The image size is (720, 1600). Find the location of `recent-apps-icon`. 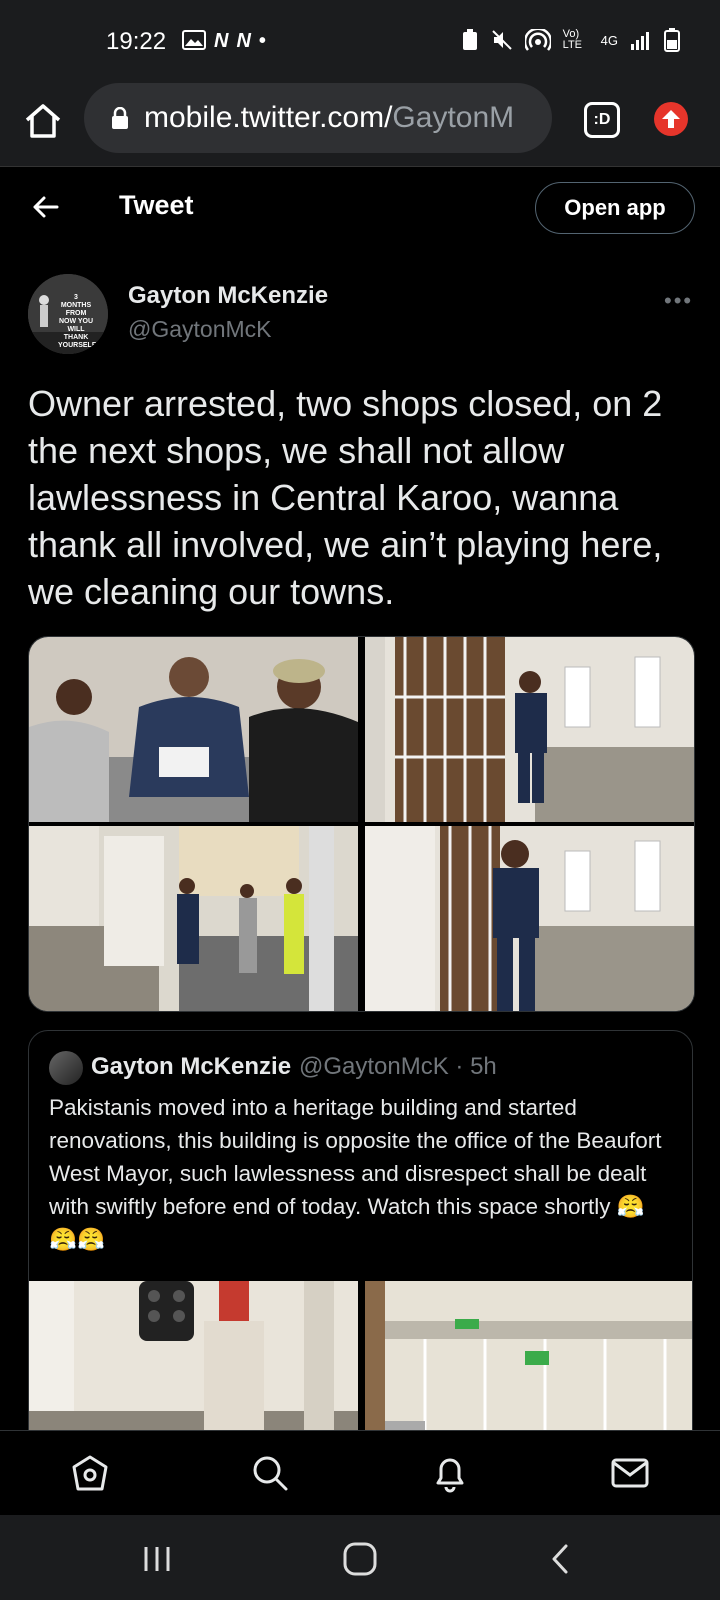

recent-apps-icon is located at coordinates (158, 1559).